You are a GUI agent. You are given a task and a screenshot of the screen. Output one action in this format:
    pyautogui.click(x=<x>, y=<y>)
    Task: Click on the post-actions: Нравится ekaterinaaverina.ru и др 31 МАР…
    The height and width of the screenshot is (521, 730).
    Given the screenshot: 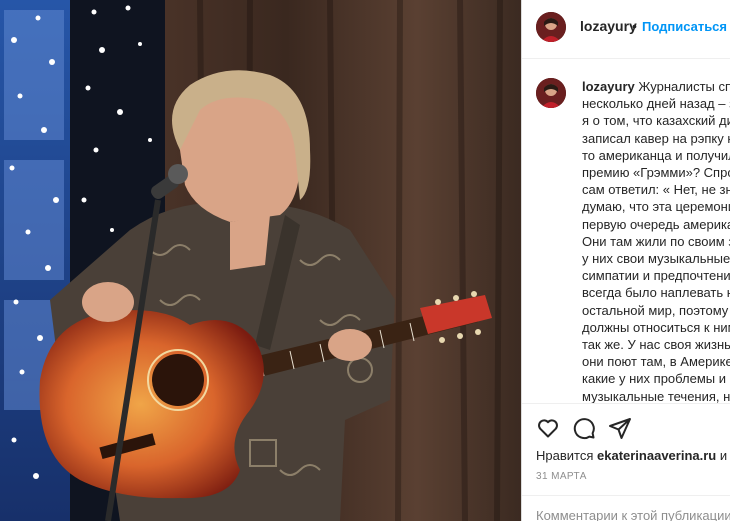 What is the action you would take?
    pyautogui.click(x=626, y=462)
    